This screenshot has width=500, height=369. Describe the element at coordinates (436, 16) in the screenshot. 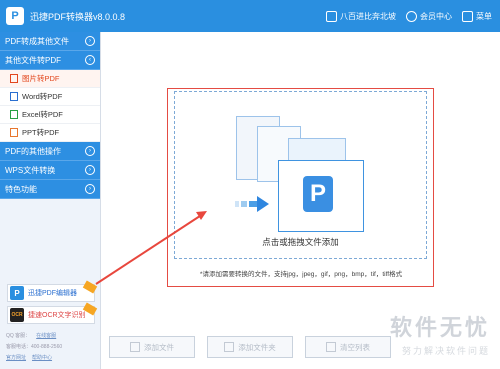

I see `member-center-label: 会员中心` at that location.